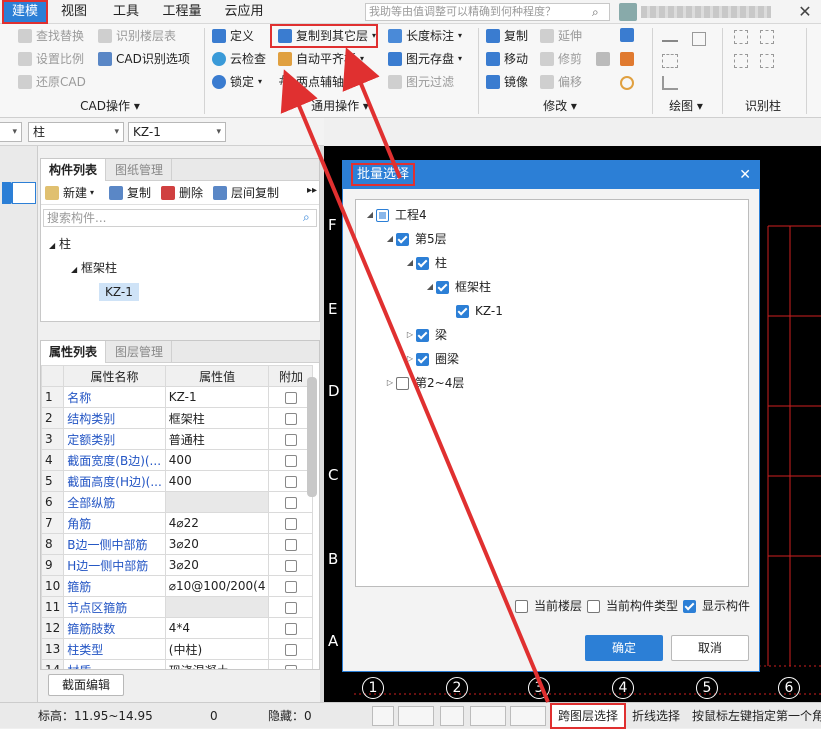 This screenshot has height=729, width=821. What do you see at coordinates (372, 113) in the screenshot?
I see `arrow-to-copy-floor` at bounding box center [372, 113].